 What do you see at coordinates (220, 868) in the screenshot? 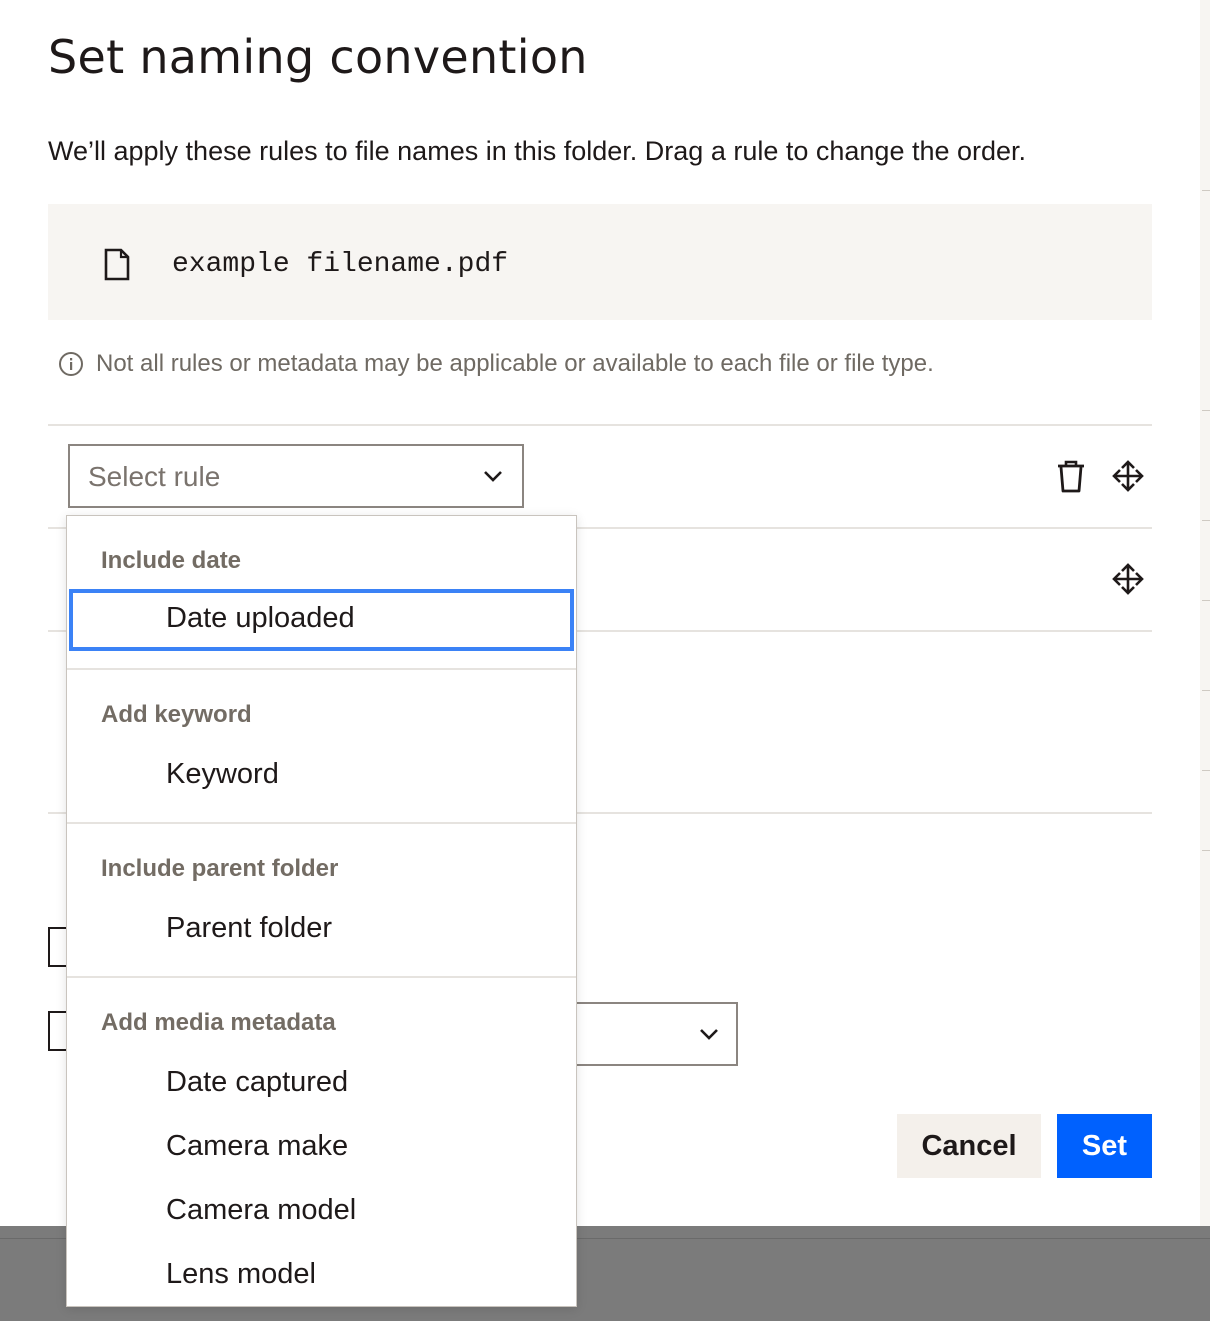
I see `menu-group-label-include-parent-folder: Include parent folder` at bounding box center [220, 868].